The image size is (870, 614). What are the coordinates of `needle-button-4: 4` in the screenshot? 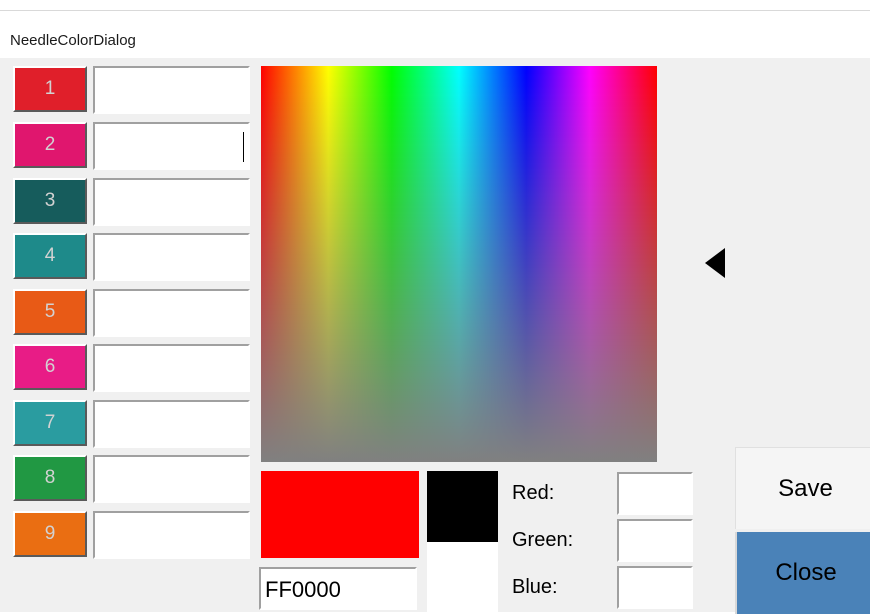 It's located at (50, 256).